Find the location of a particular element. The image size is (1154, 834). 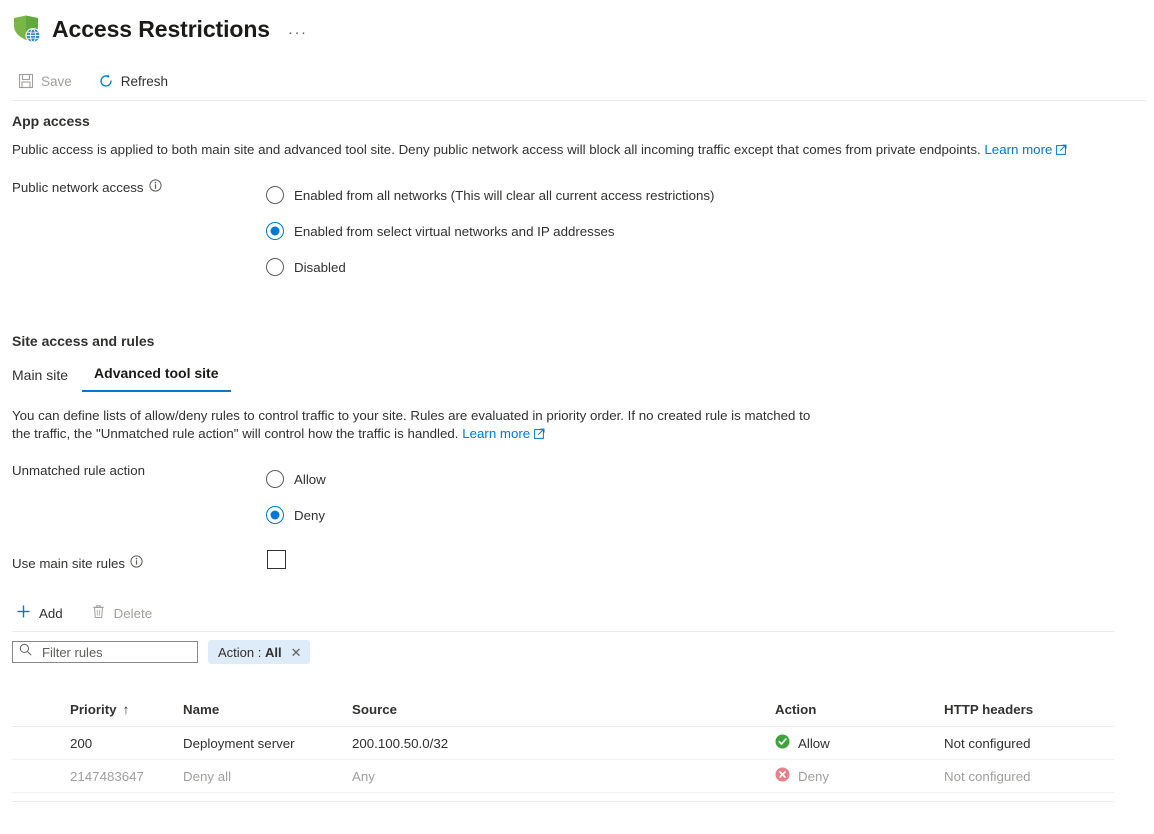

app-access-learn-more-link: Learn more is located at coordinates (1025, 149).